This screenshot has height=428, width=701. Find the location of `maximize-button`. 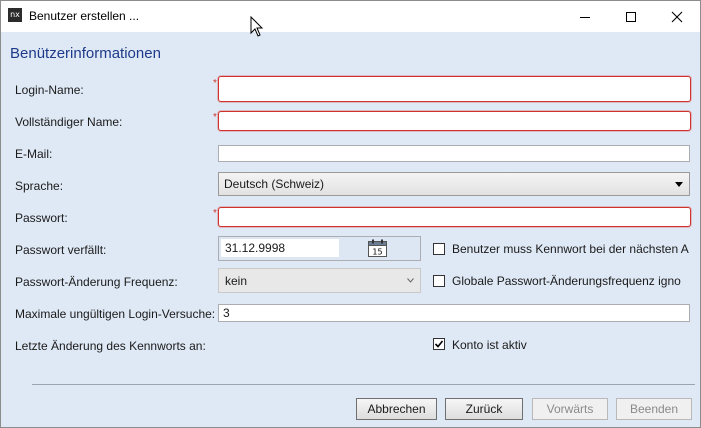

maximize-button is located at coordinates (631, 16).